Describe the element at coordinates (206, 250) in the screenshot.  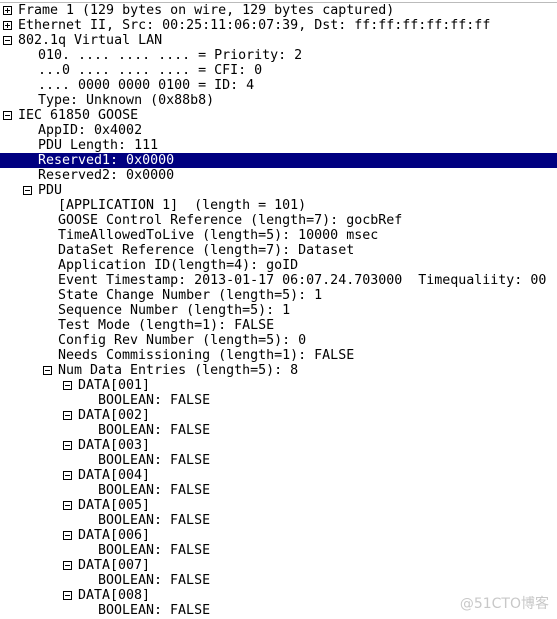
I see `tree-row-label: DataSet Reference (length=7): Dataset` at that location.